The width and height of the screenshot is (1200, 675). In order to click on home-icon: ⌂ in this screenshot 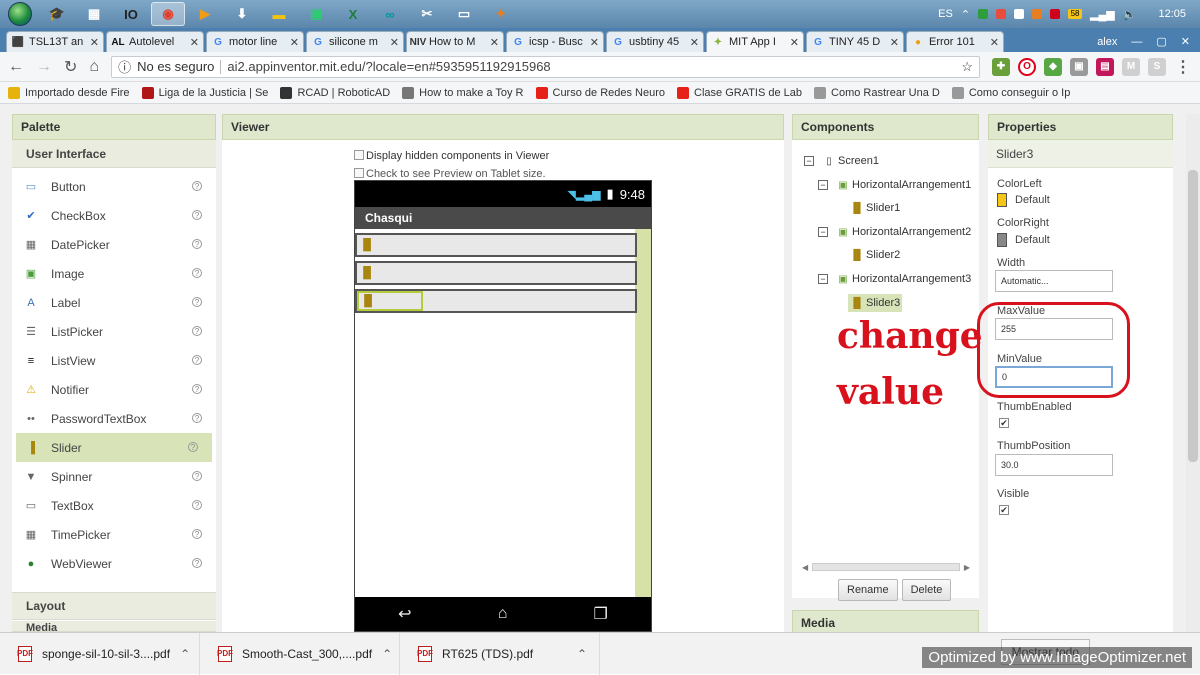, I will do `click(94, 67)`.